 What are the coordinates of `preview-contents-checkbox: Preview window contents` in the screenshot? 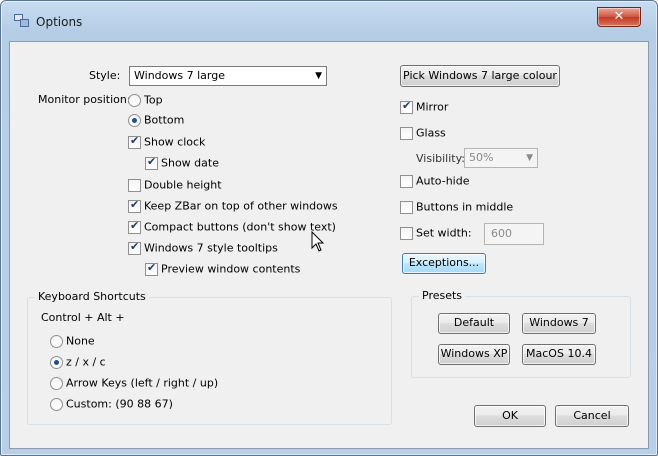 It's located at (223, 269).